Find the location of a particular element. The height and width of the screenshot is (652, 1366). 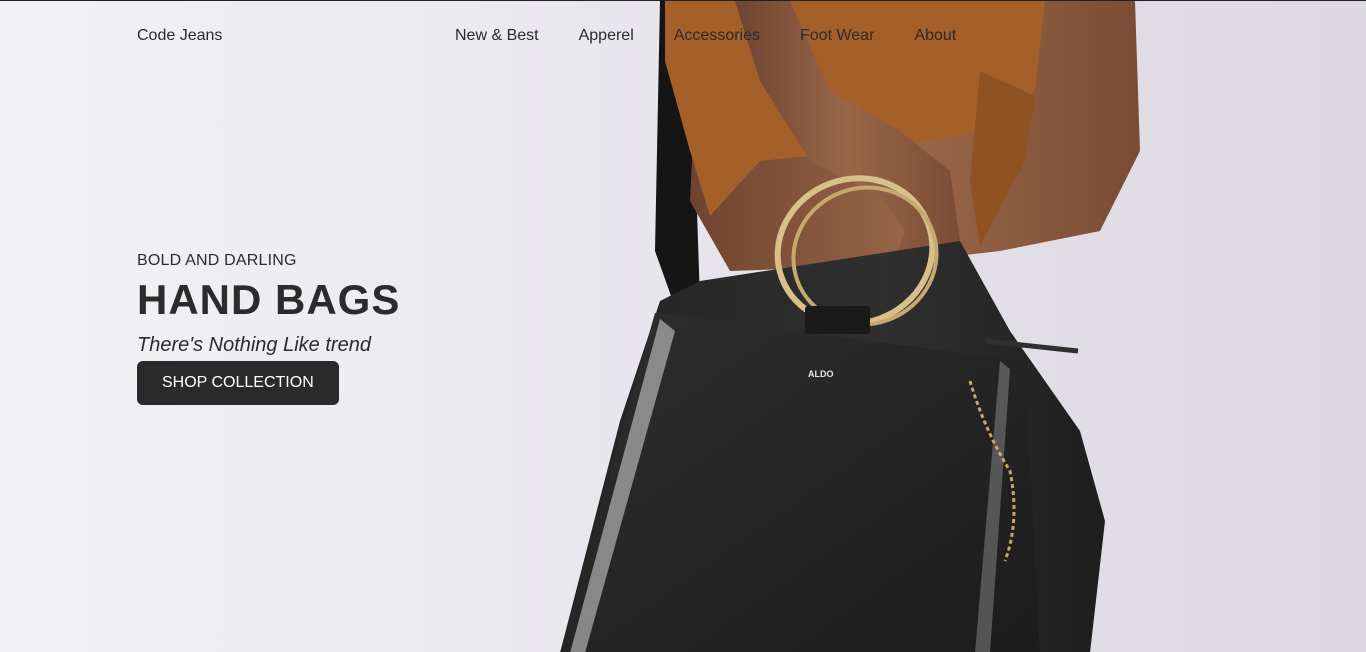

nav-item: About is located at coordinates (935, 36).